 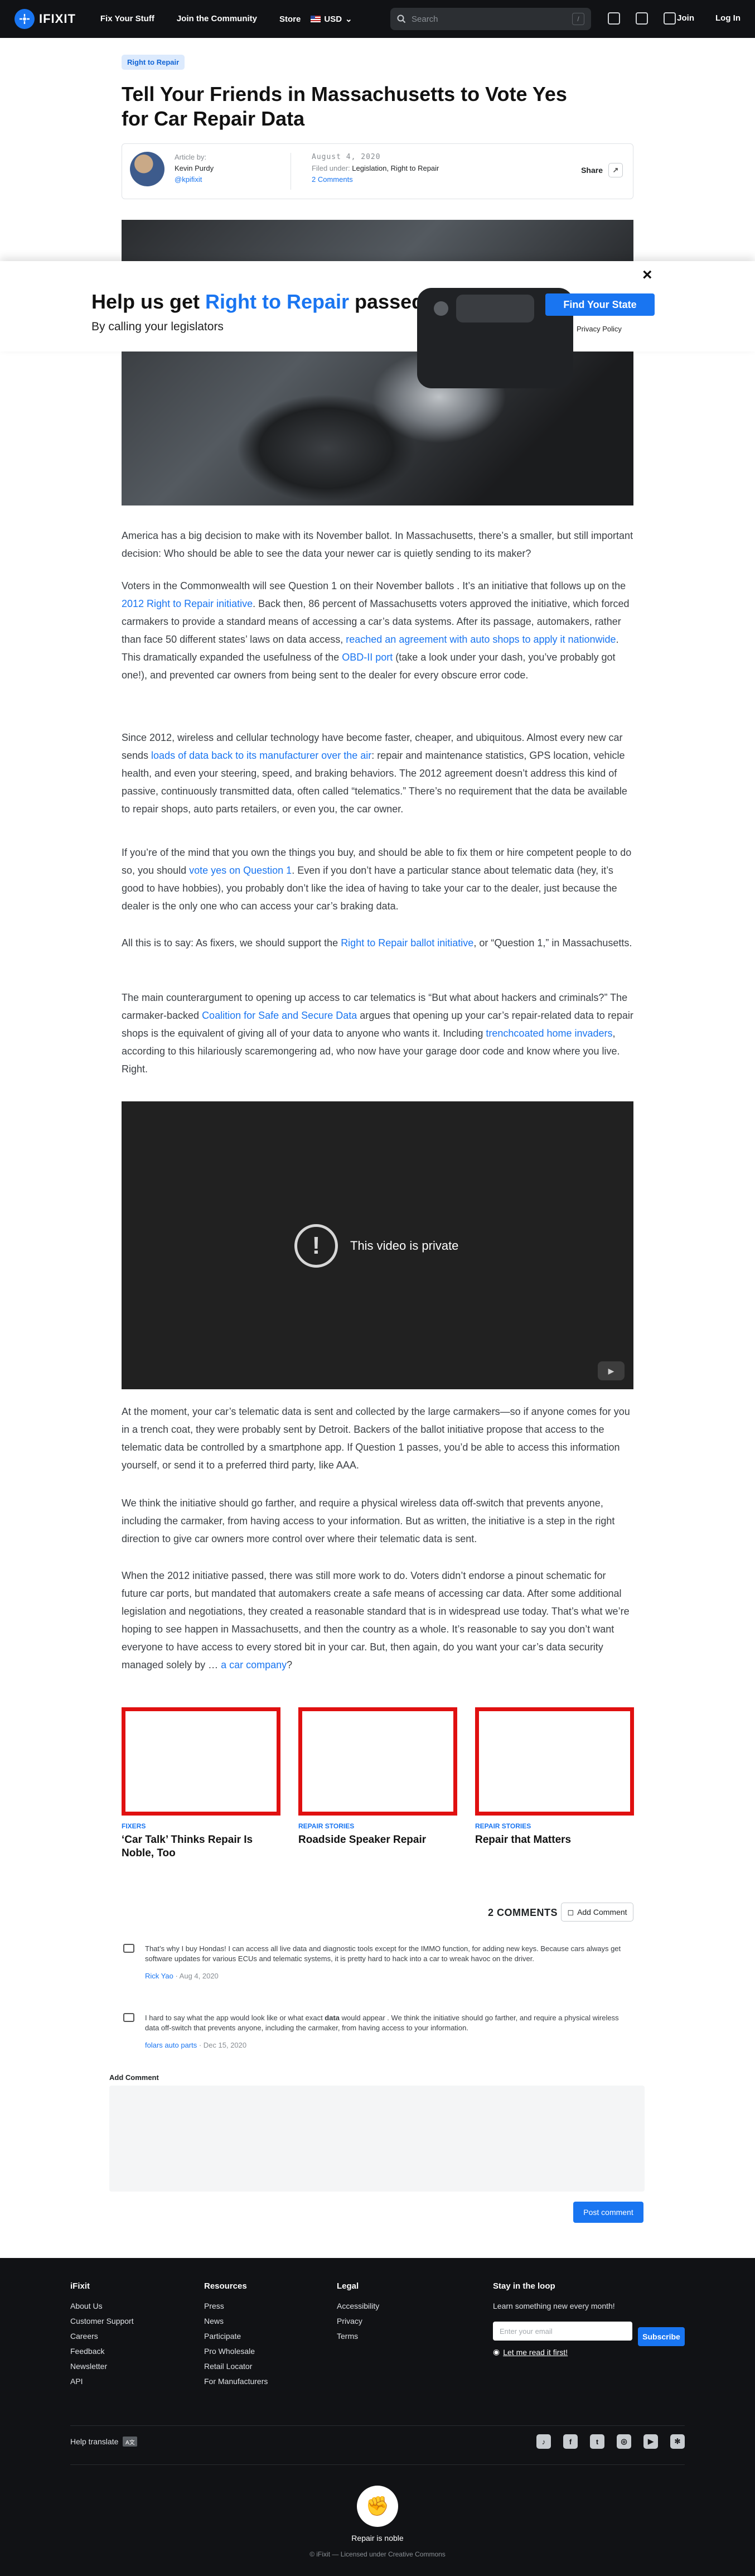 I want to click on footer-link: Accessibility, so click(x=358, y=2307).